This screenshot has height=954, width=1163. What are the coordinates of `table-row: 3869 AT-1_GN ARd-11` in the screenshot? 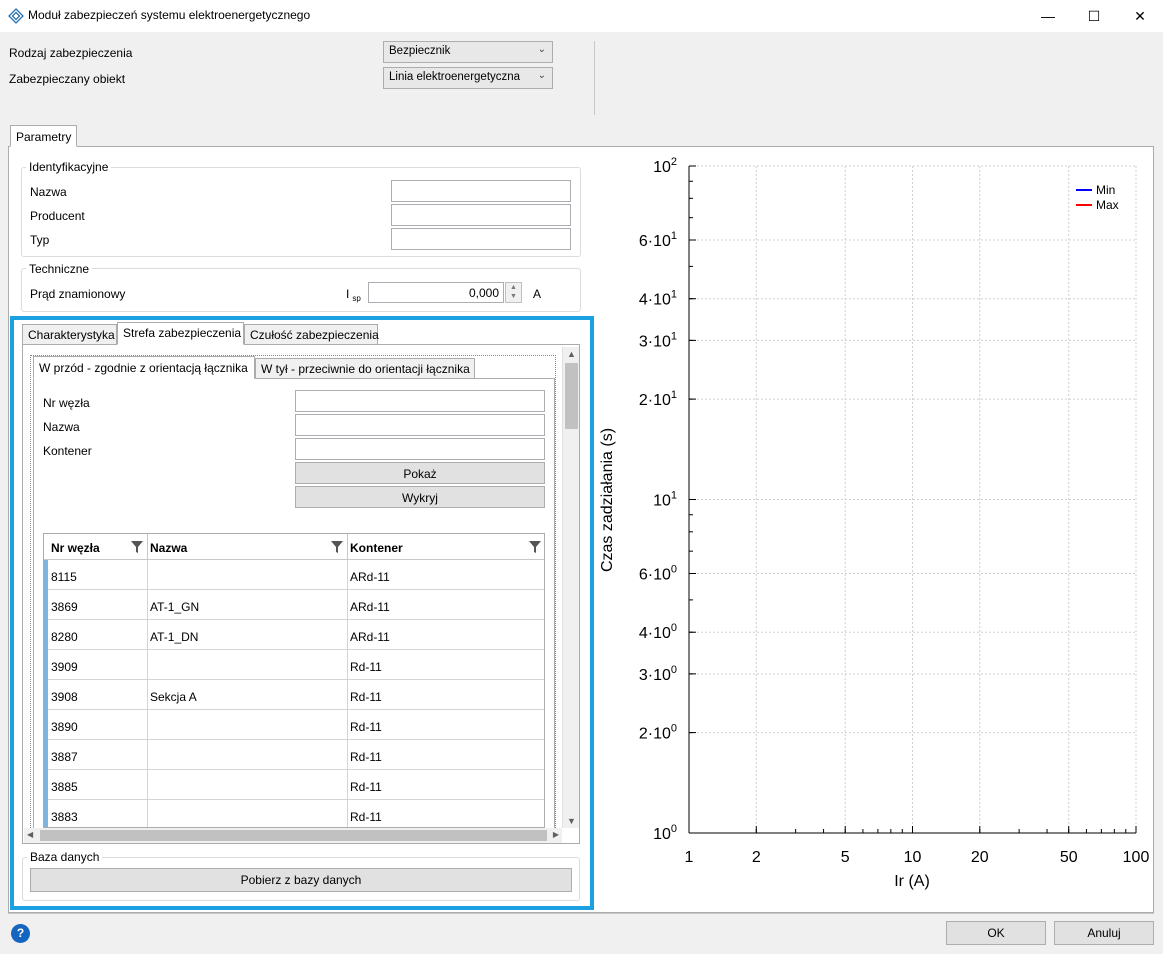 It's located at (296, 605).